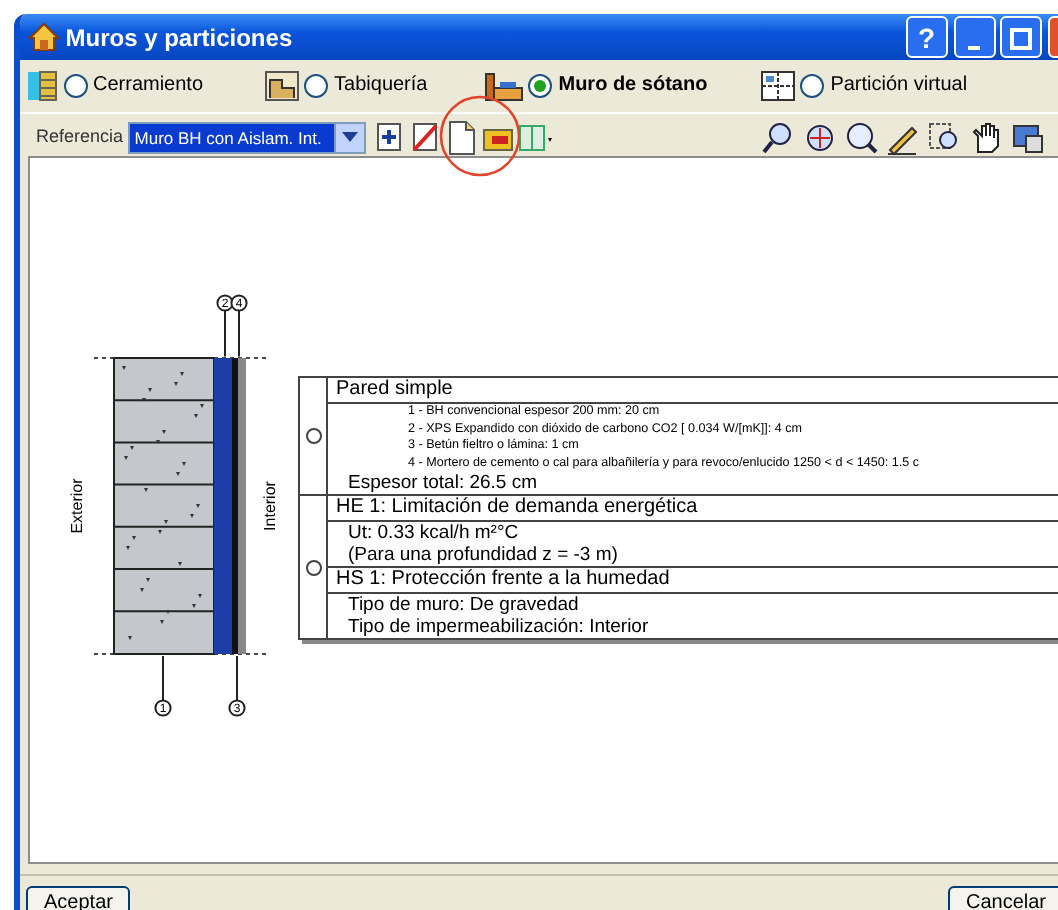 The height and width of the screenshot is (910, 1058). I want to click on property-text: (Para una profundidad z = -3 m), so click(483, 555).